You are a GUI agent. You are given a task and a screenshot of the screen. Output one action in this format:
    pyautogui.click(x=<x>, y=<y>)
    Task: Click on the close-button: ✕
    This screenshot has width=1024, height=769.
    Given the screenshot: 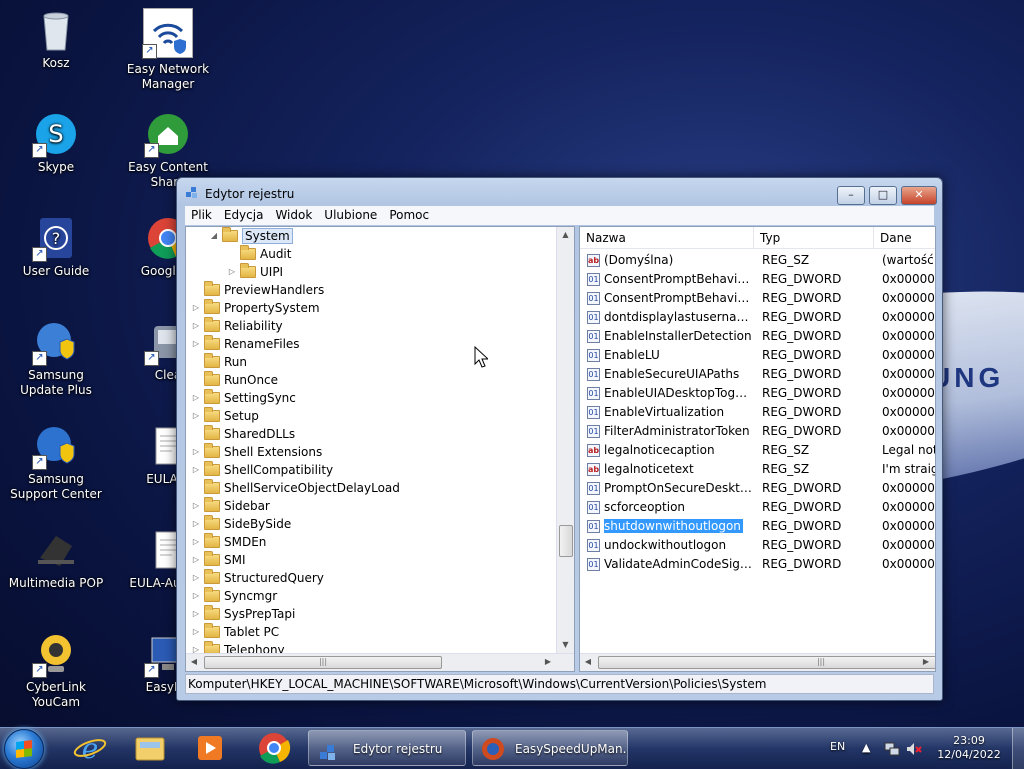 What is the action you would take?
    pyautogui.click(x=919, y=195)
    